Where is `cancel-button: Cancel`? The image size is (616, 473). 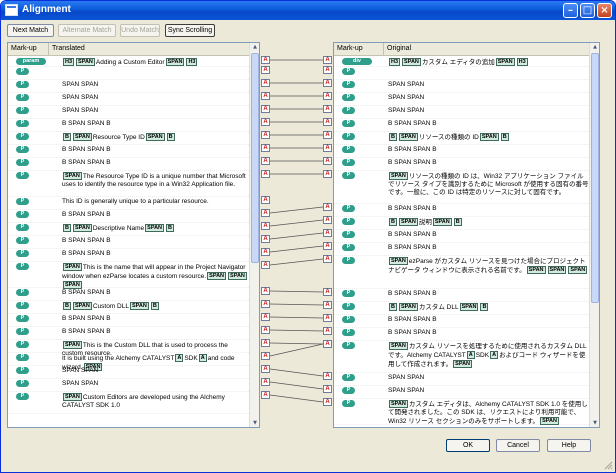 cancel-button: Cancel is located at coordinates (518, 445).